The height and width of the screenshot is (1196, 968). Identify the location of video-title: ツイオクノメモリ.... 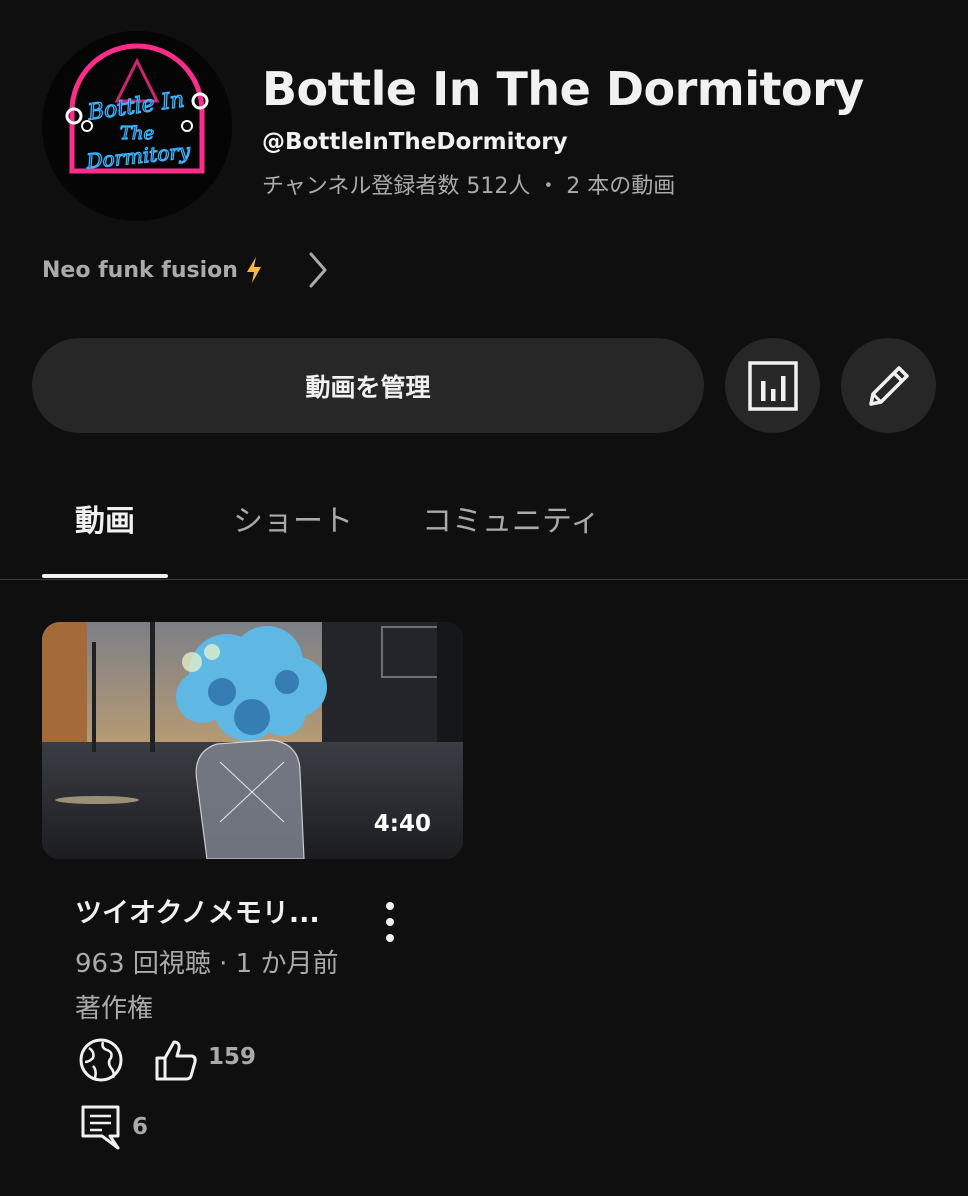
(197, 910).